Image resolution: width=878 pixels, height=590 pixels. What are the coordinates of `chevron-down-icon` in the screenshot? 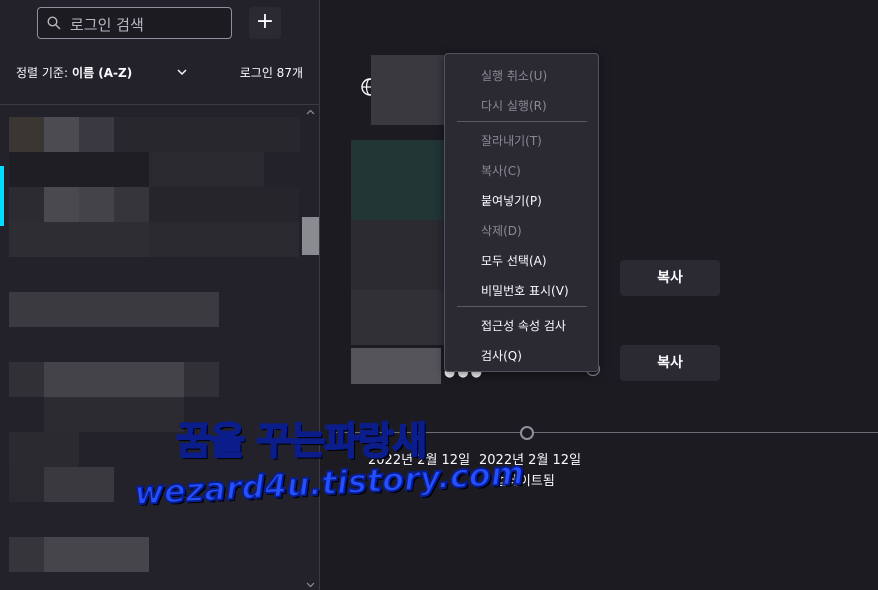 It's located at (182, 72).